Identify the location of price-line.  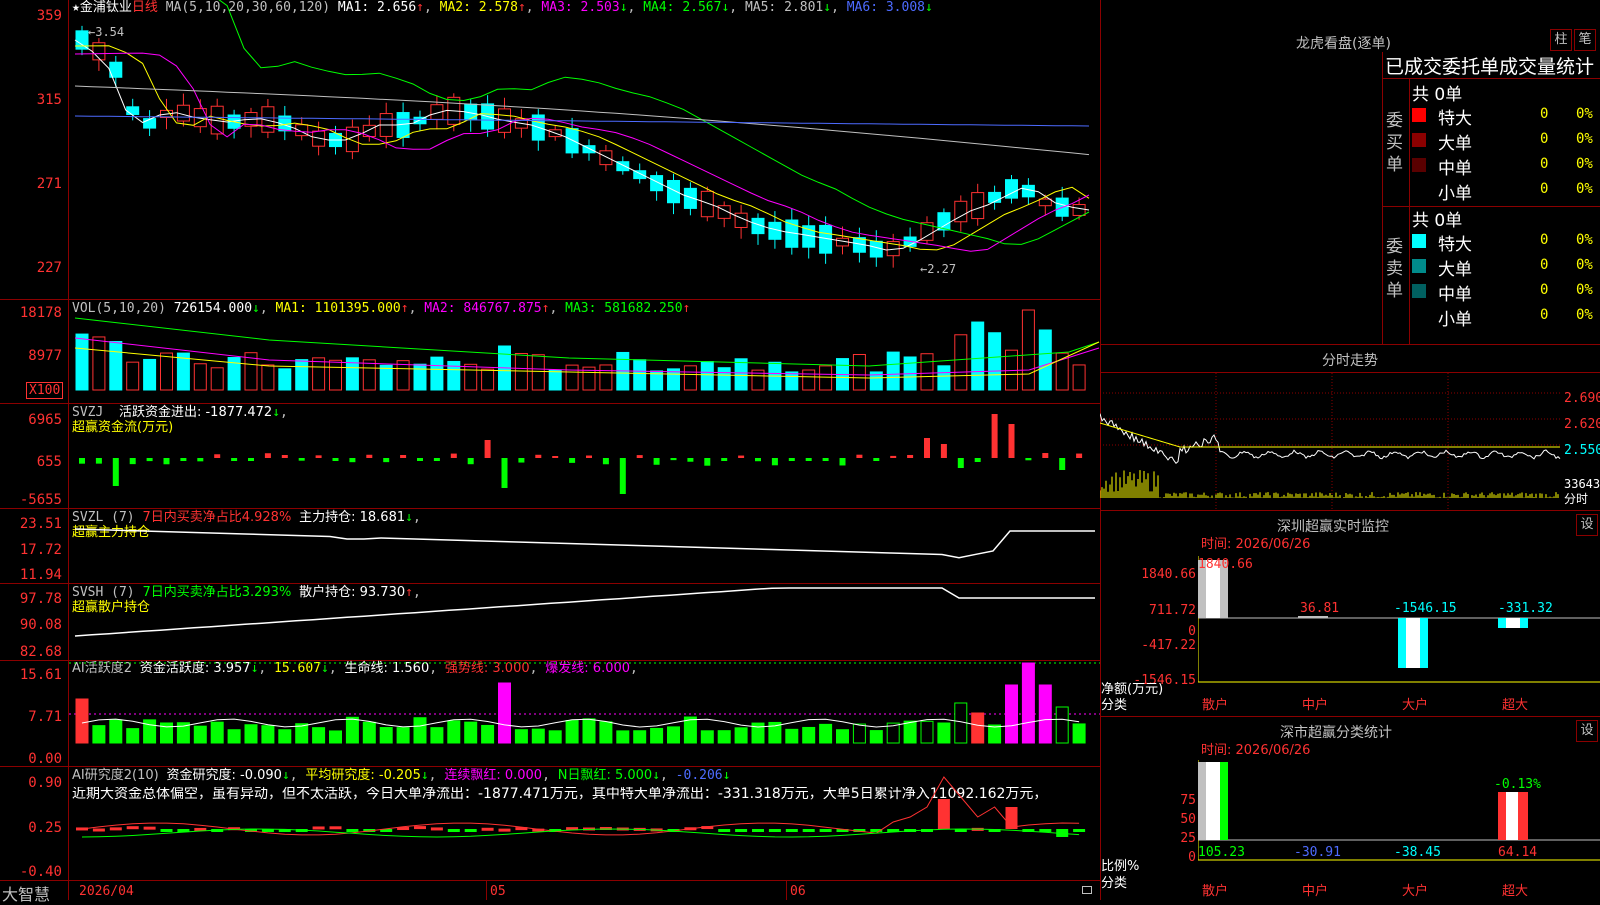
(1330, 439).